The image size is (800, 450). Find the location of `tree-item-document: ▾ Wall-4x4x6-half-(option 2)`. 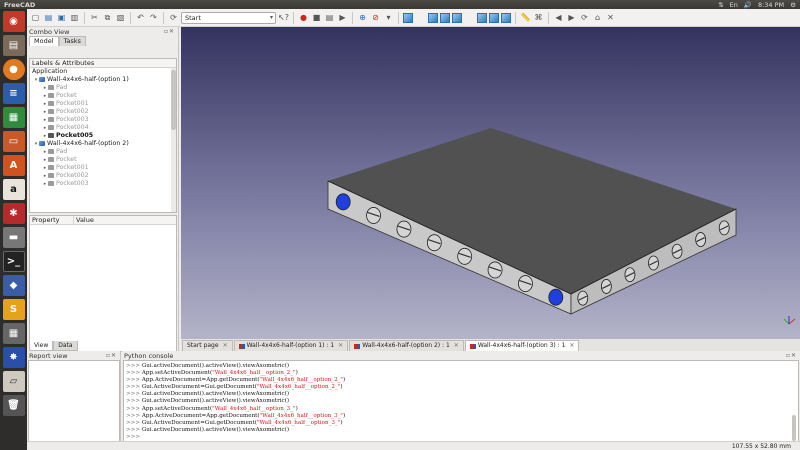

tree-item-document: ▾ Wall-4x4x6-half-(option 2) is located at coordinates (103, 144).